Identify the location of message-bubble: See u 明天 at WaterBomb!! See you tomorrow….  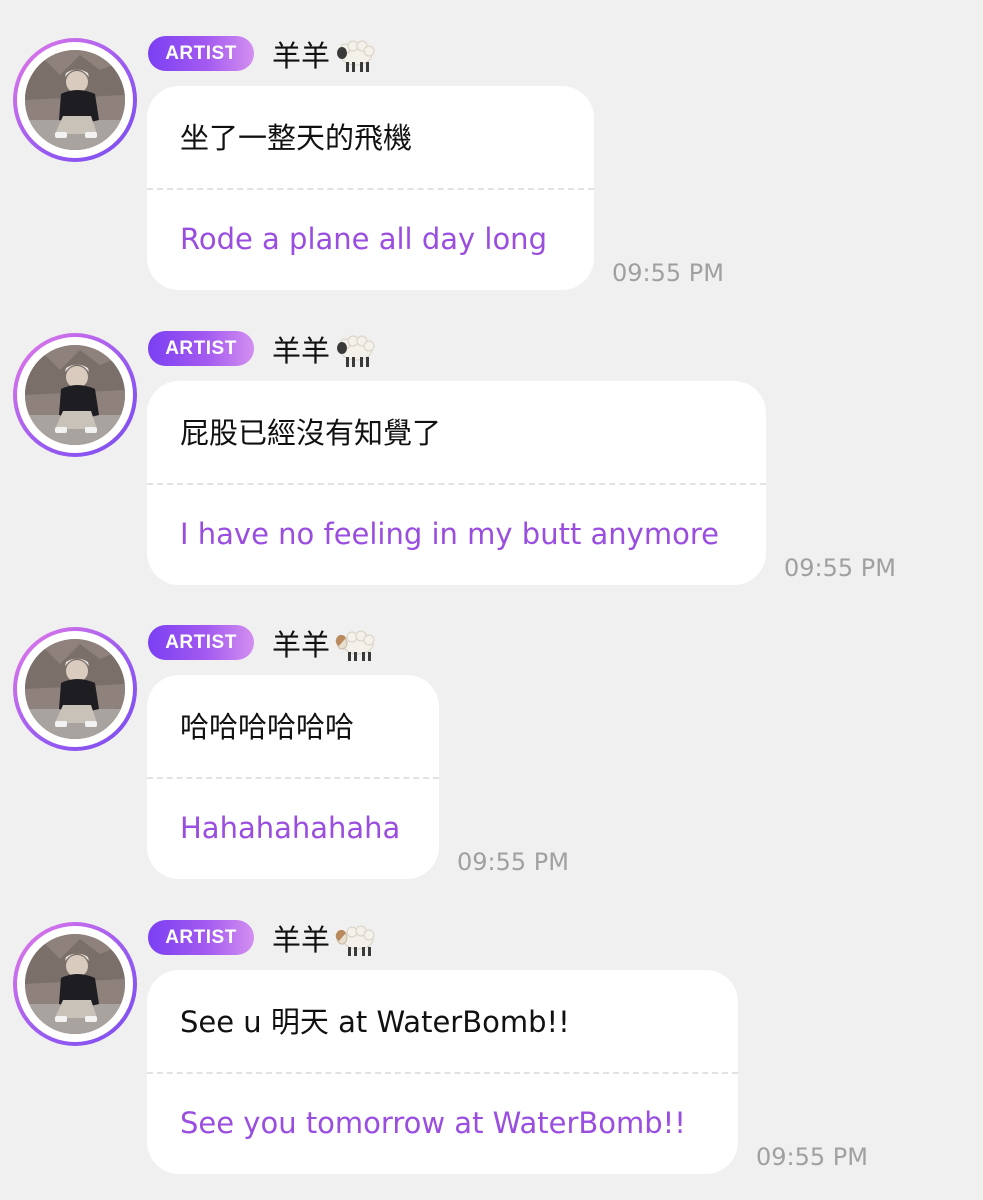
(442, 1072).